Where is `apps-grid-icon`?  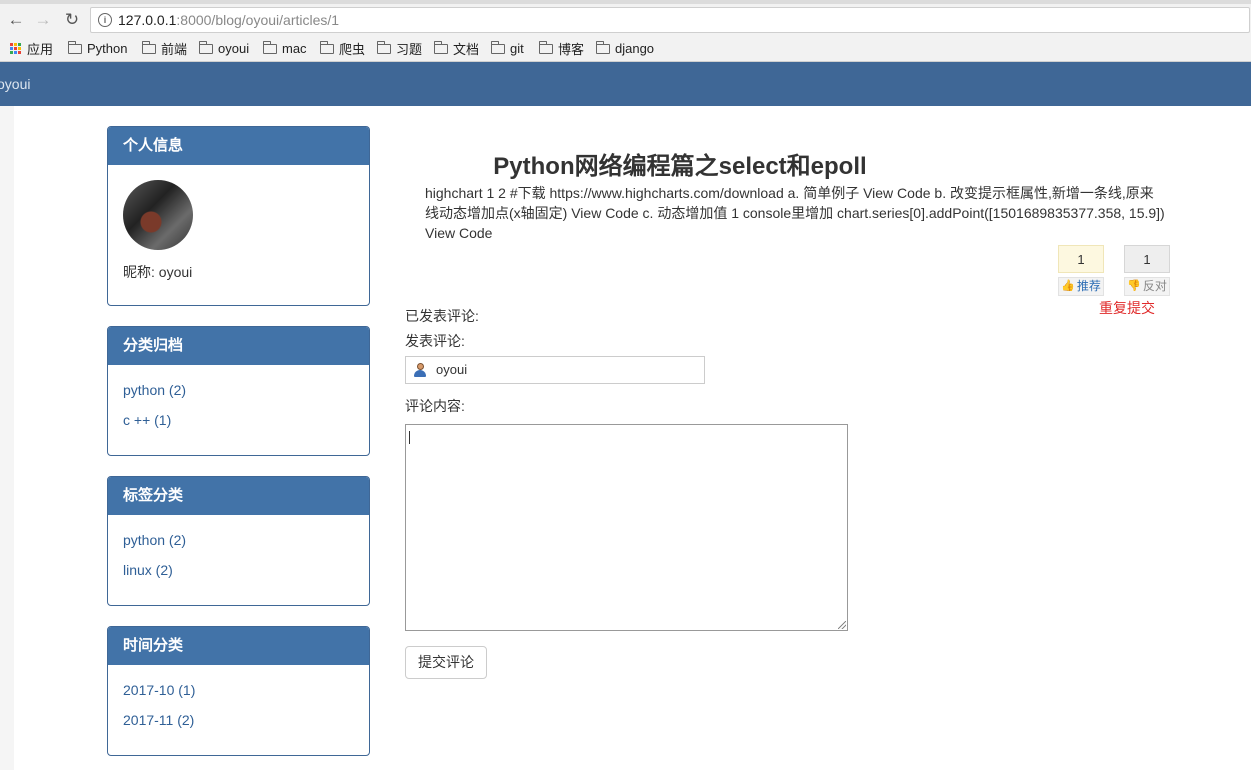 apps-grid-icon is located at coordinates (15, 48).